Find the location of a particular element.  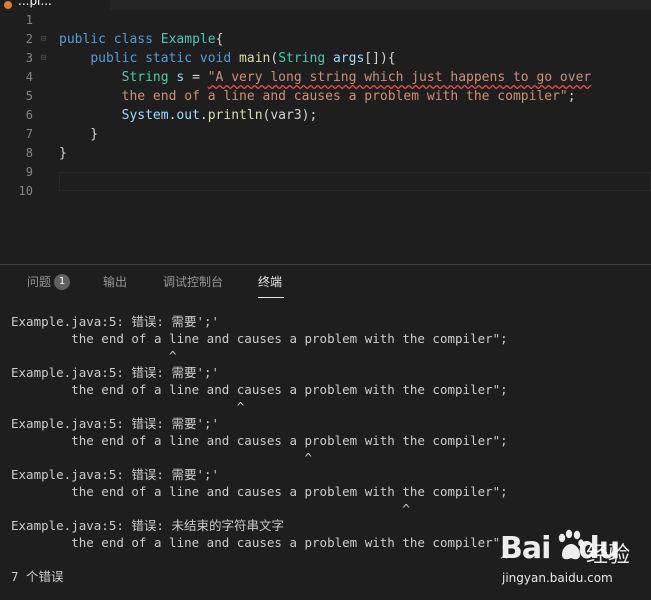

tab-problems: 问题 1 is located at coordinates (49, 282).